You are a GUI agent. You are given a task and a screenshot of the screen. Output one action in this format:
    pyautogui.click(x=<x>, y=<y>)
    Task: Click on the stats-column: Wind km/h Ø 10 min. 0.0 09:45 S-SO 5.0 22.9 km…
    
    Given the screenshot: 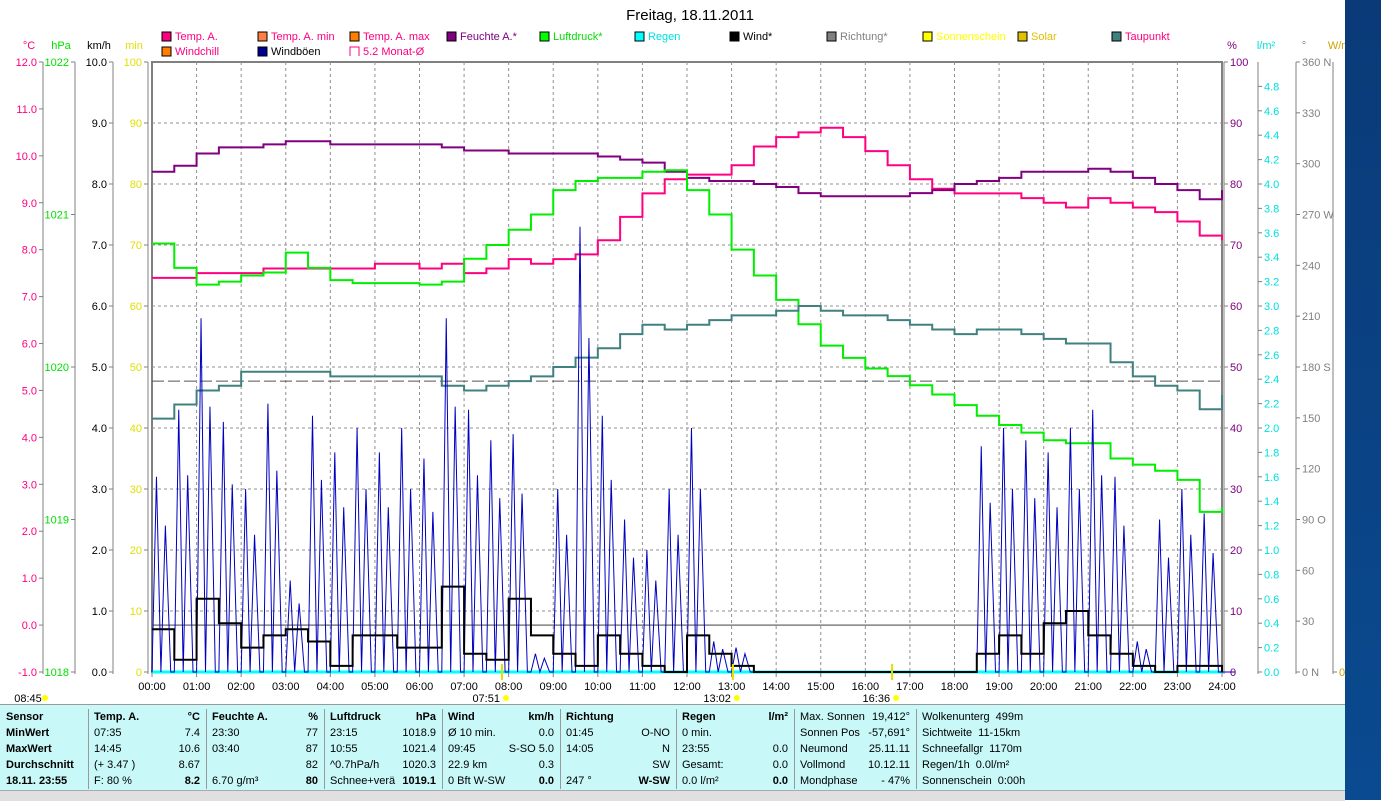 What is the action you would take?
    pyautogui.click(x=501, y=749)
    